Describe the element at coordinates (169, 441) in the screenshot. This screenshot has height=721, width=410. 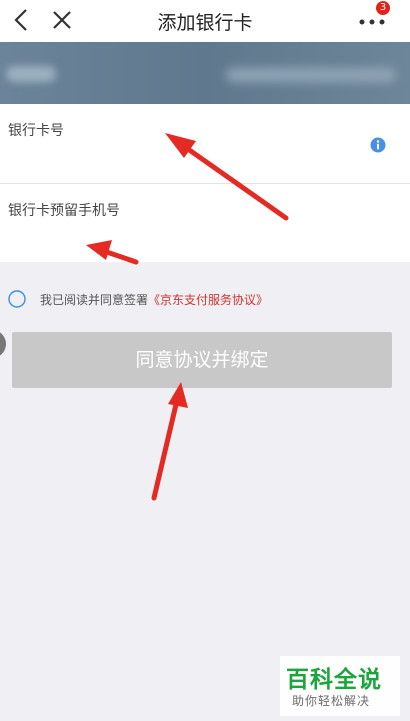
I see `red-arrow-icon` at that location.